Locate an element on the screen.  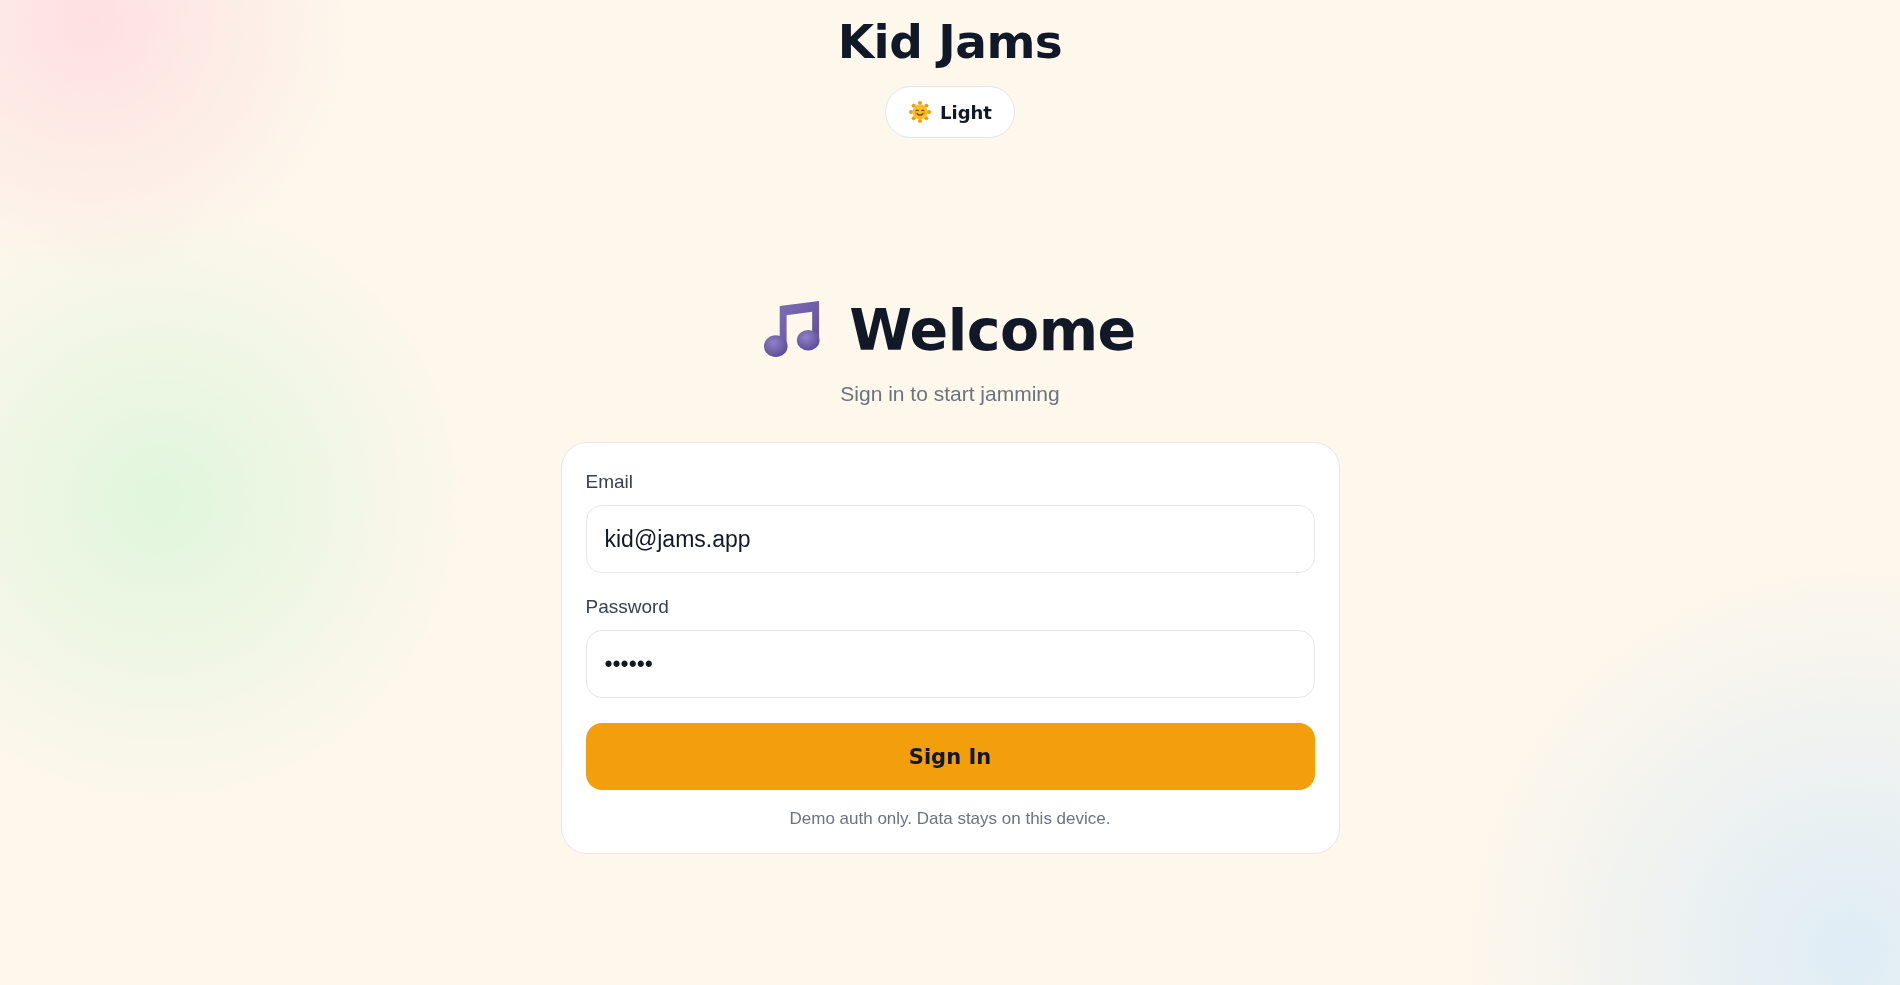
theme-toggle-button: Light is located at coordinates (950, 112).